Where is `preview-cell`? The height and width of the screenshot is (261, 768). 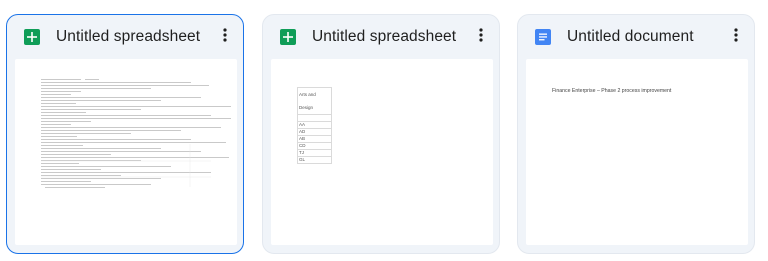
preview-cell is located at coordinates (314, 118).